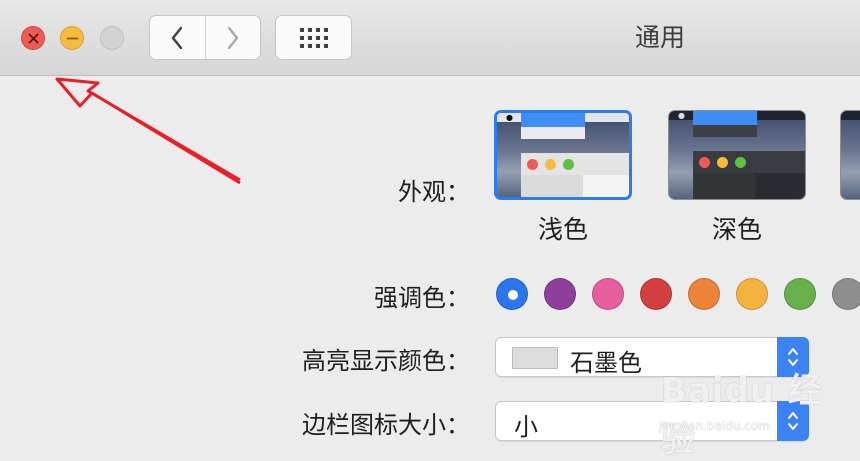 Image resolution: width=860 pixels, height=461 pixels. What do you see at coordinates (652, 421) in the screenshot?
I see `sidebar-icon-size-popup: 小` at bounding box center [652, 421].